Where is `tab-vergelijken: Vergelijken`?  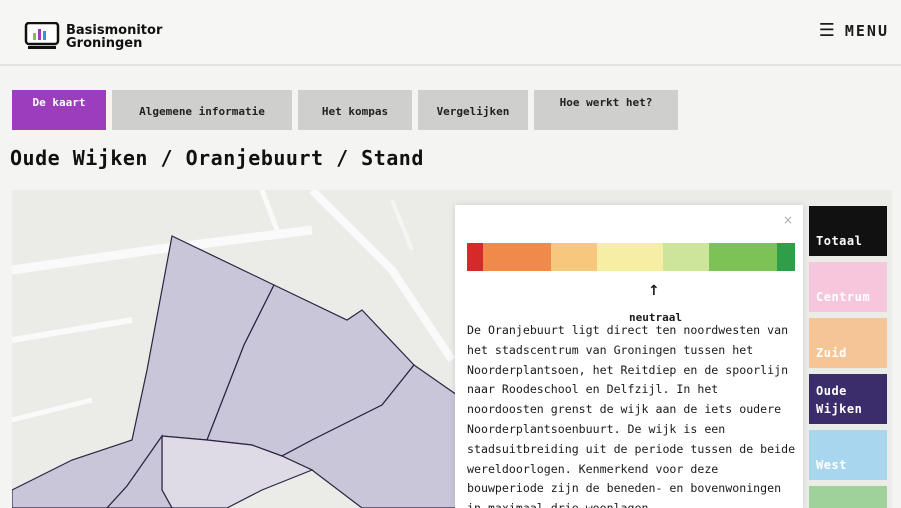
tab-vergelijken: Vergelijken is located at coordinates (473, 110).